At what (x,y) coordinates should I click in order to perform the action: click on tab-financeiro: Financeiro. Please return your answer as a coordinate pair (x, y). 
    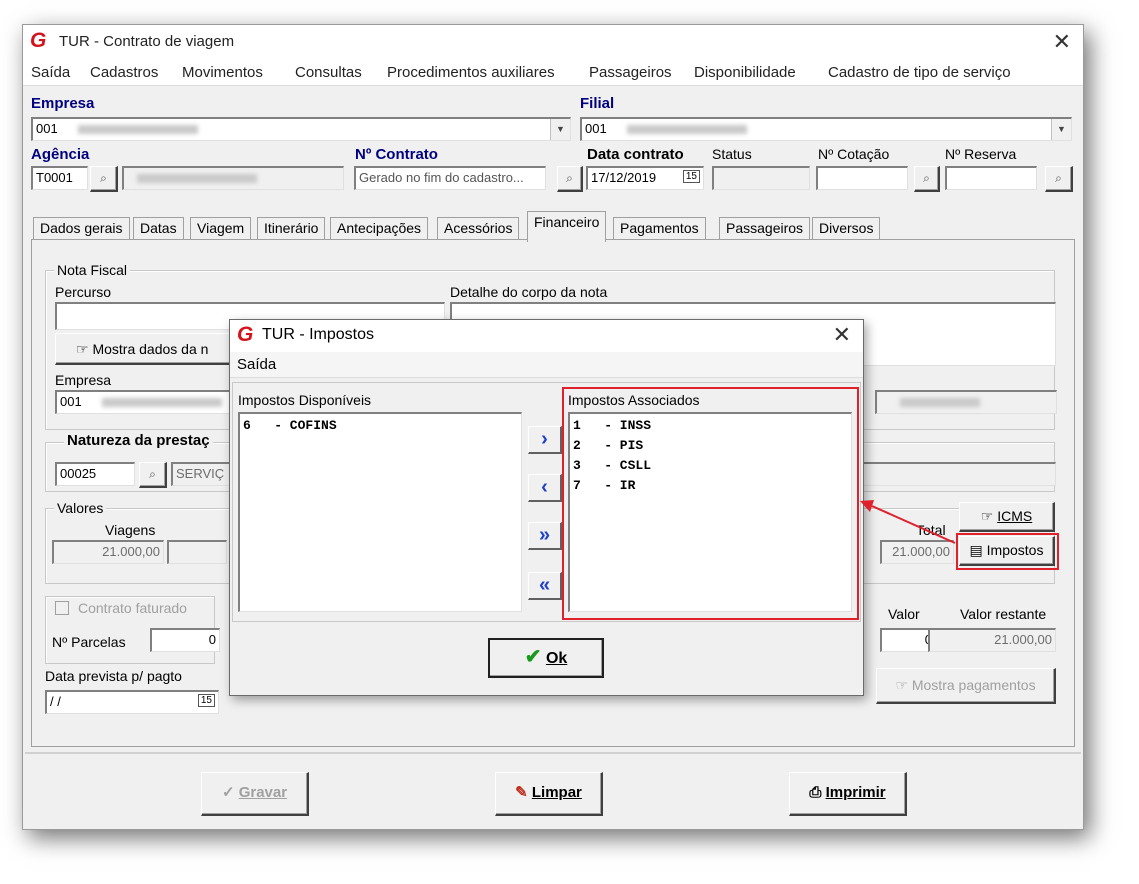
    Looking at the image, I should click on (567, 226).